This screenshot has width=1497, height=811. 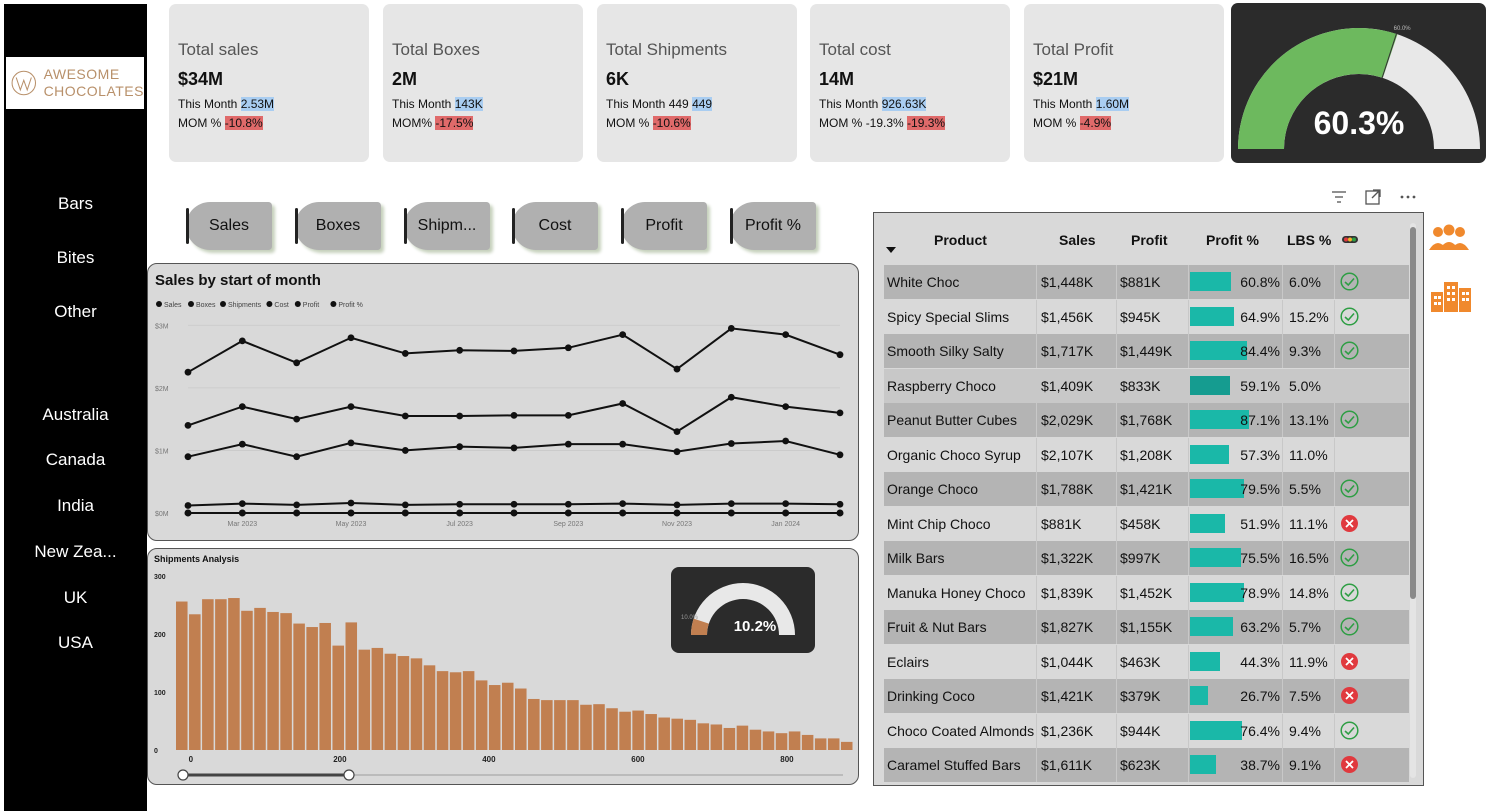 What do you see at coordinates (1146, 489) in the screenshot?
I see `table-row: Orange Choco $1,788K $1,421K 79.5% 5.5%` at bounding box center [1146, 489].